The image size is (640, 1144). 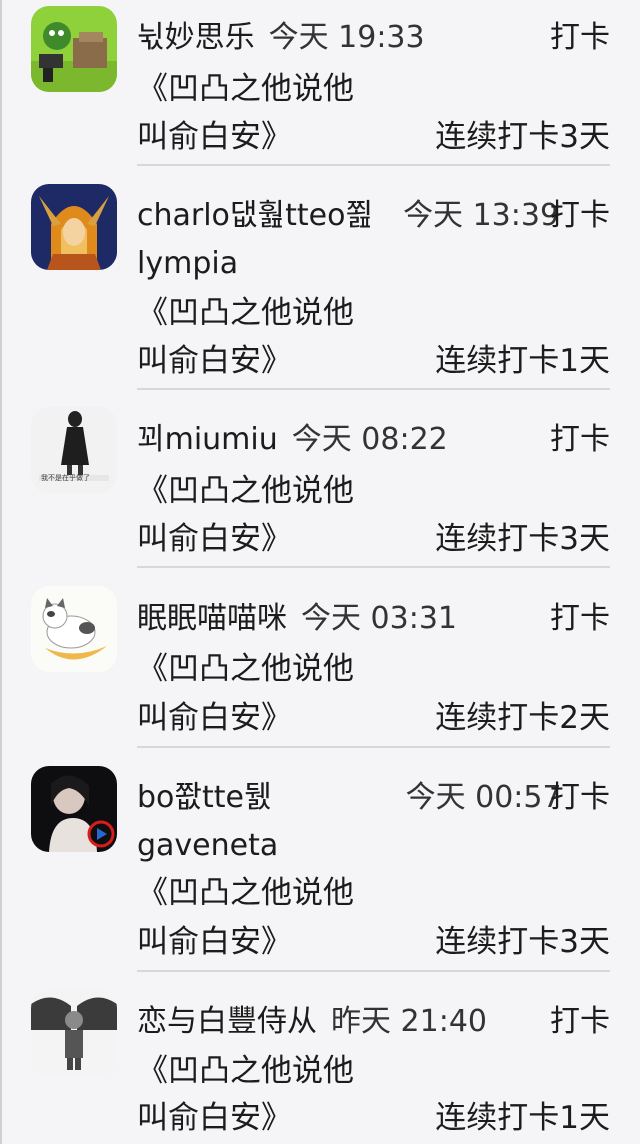 I want to click on user-name: 꾀miumiu, so click(x=207, y=439).